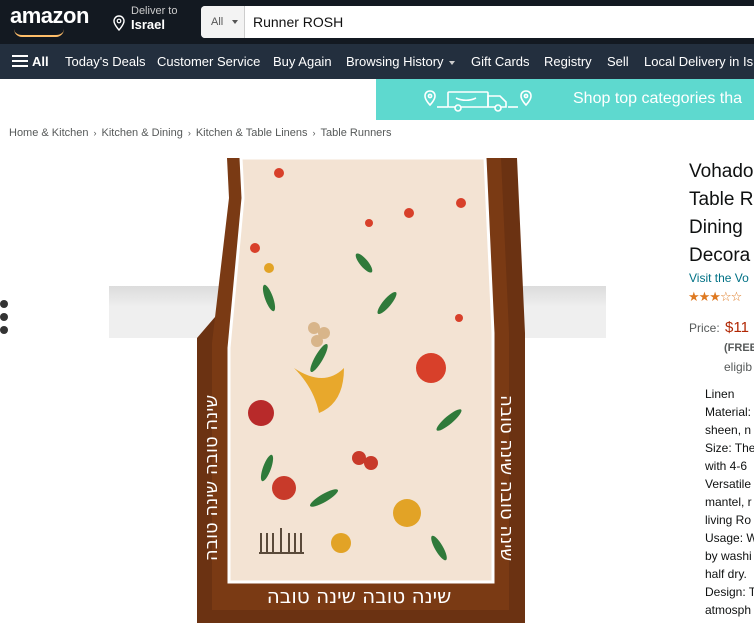  What do you see at coordinates (729, 394) in the screenshot?
I see `feature-bullet: Linen` at bounding box center [729, 394].